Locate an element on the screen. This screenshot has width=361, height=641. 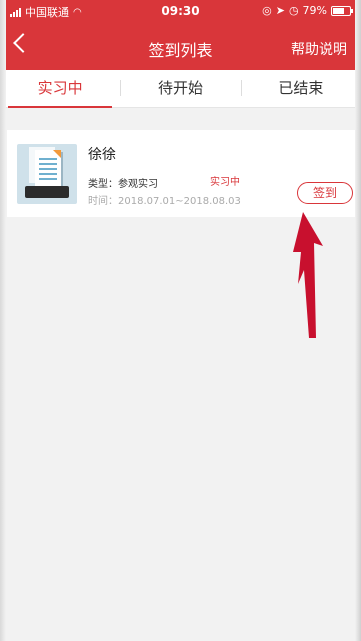
app-header: 中国联通 ◠ 09:30 ◎ ➤ ◷ 79% 签到列表 帮助说明 is located at coordinates (180, 35).